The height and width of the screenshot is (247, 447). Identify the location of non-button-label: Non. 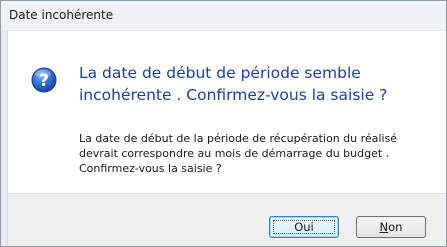
(391, 227).